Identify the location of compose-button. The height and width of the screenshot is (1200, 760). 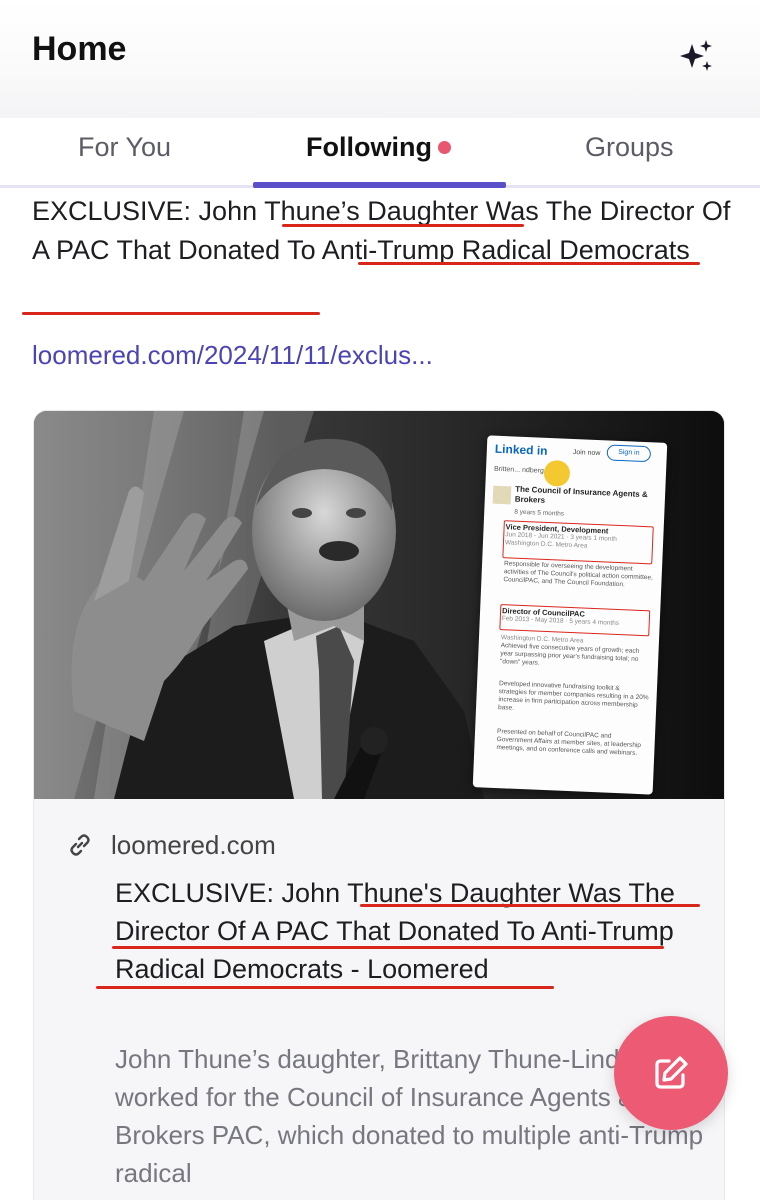
(671, 1073).